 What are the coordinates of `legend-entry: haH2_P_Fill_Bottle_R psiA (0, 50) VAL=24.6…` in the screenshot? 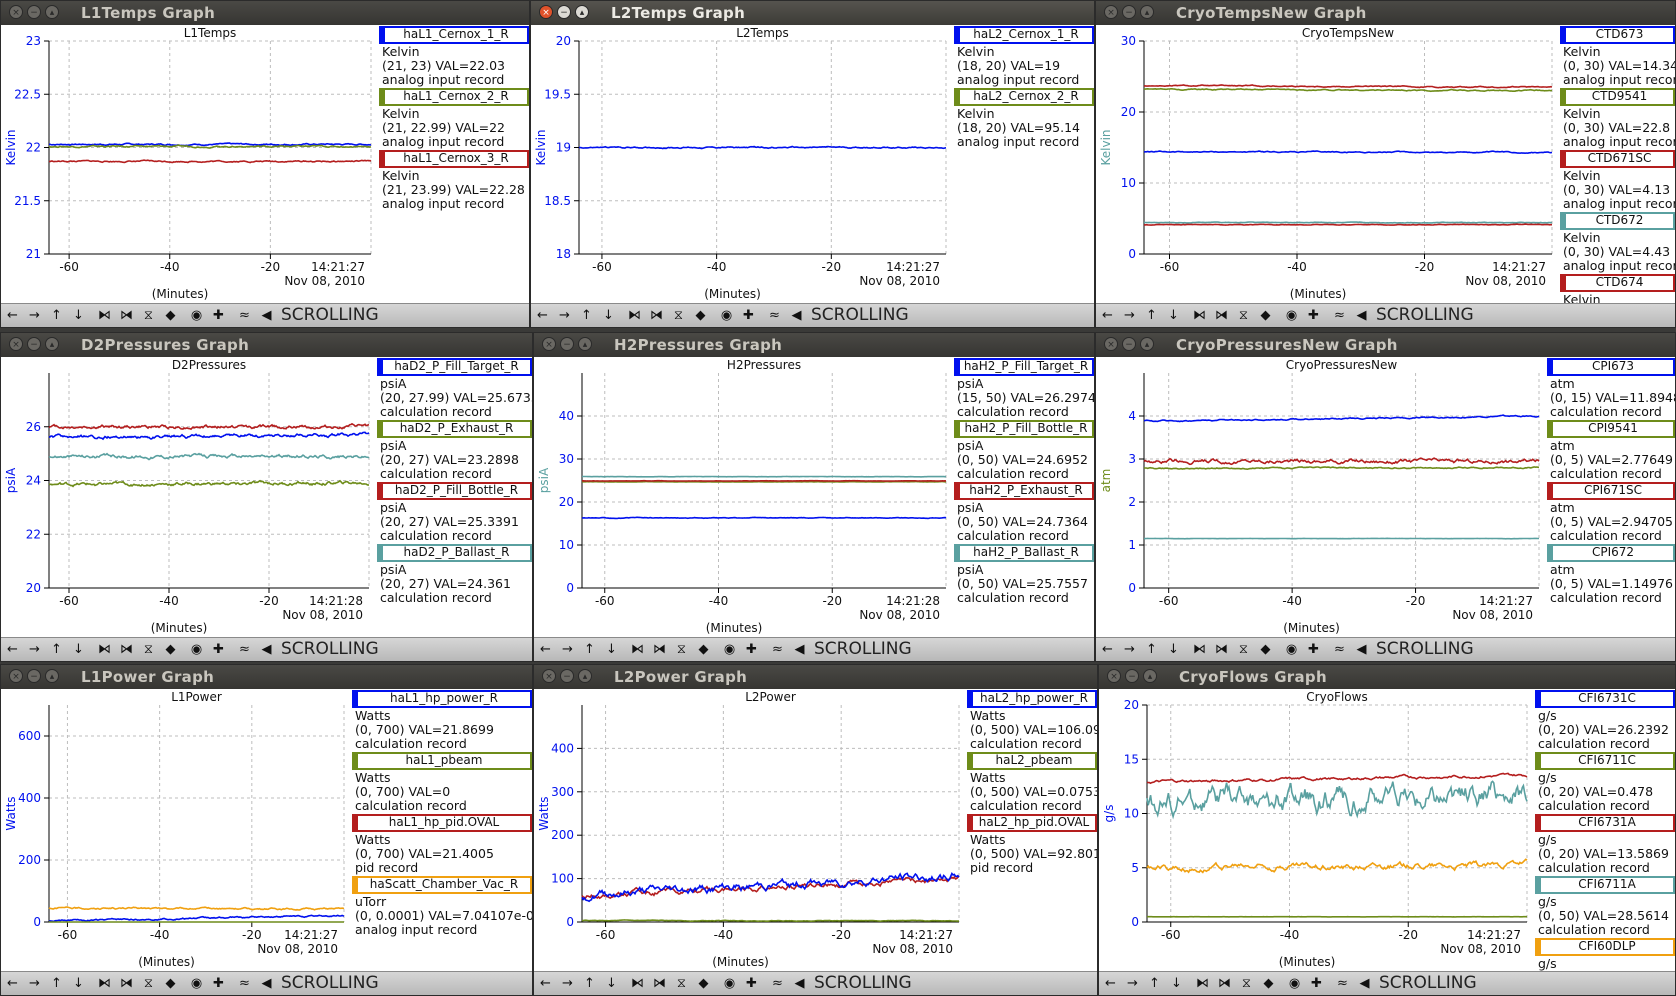 It's located at (1024, 450).